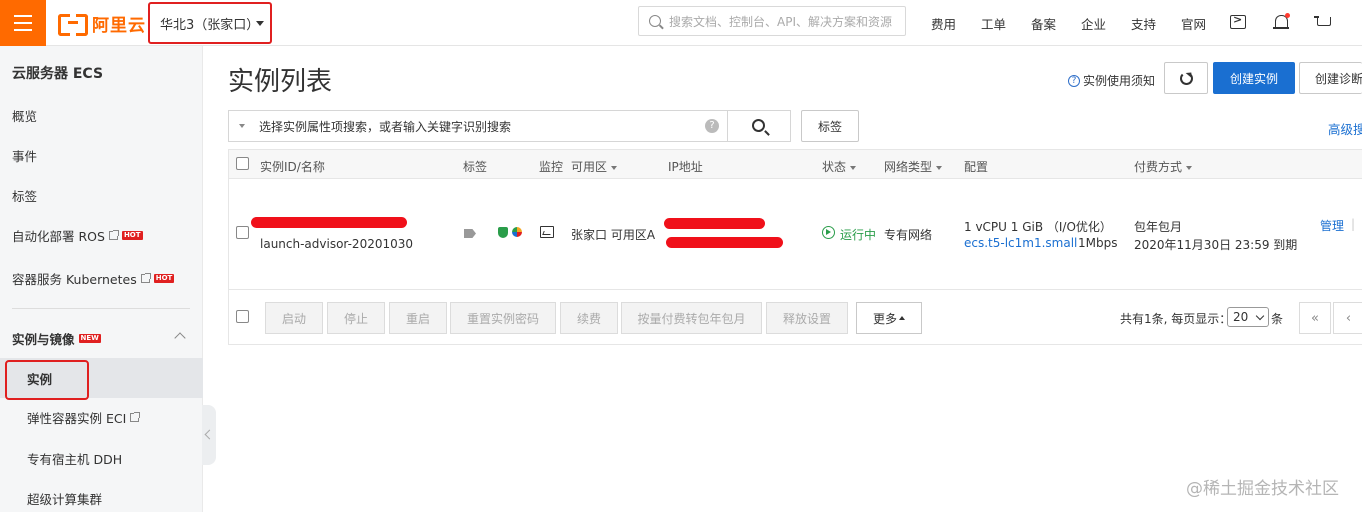 The height and width of the screenshot is (512, 1362). Describe the element at coordinates (1074, 80) in the screenshot. I see `question-icon: ?` at that location.